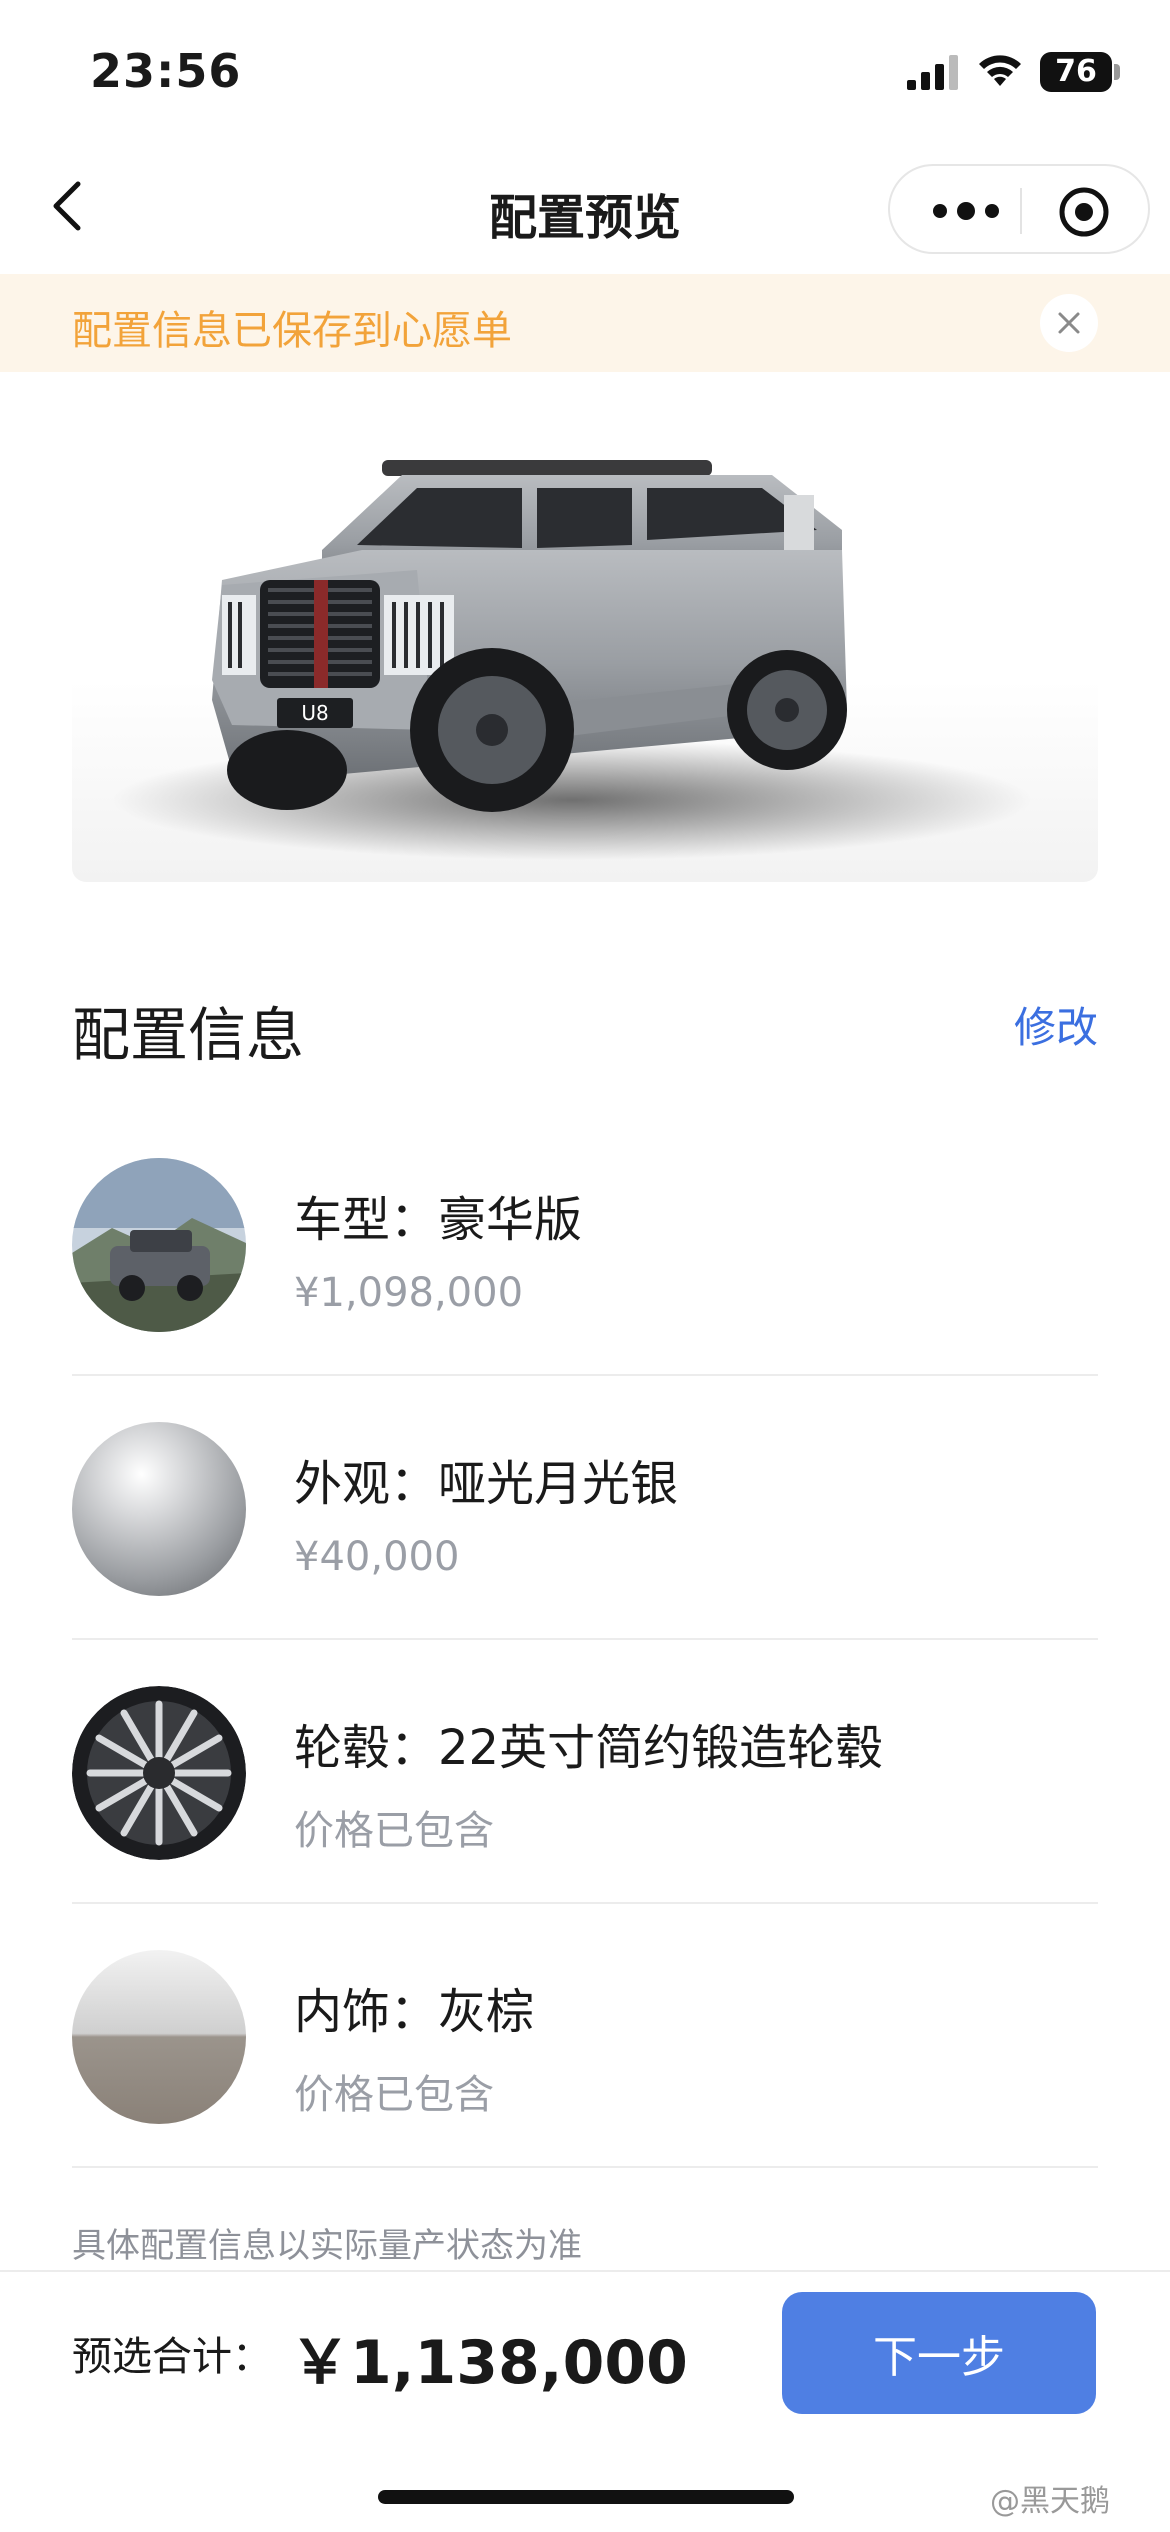 Image resolution: width=1170 pixels, height=2532 pixels. Describe the element at coordinates (939, 2353) in the screenshot. I see `next-step-button: 下一步` at that location.